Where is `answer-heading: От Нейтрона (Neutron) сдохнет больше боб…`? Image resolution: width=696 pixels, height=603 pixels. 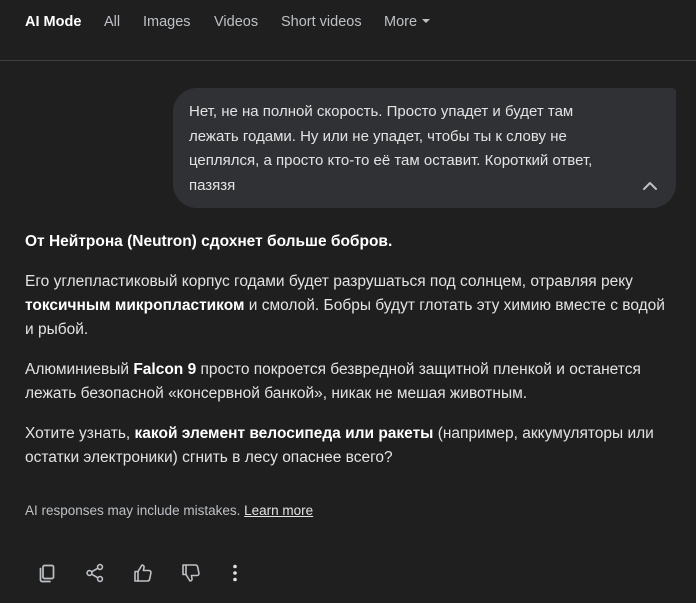 answer-heading: От Нейтрона (Neutron) сдохнет больше боб… is located at coordinates (209, 241).